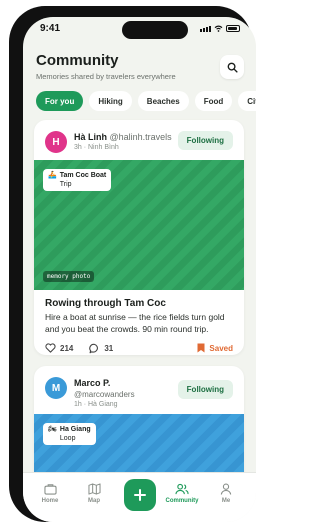  Describe the element at coordinates (52, 175) in the screenshot. I see `boat-icon: 🚣` at that location.